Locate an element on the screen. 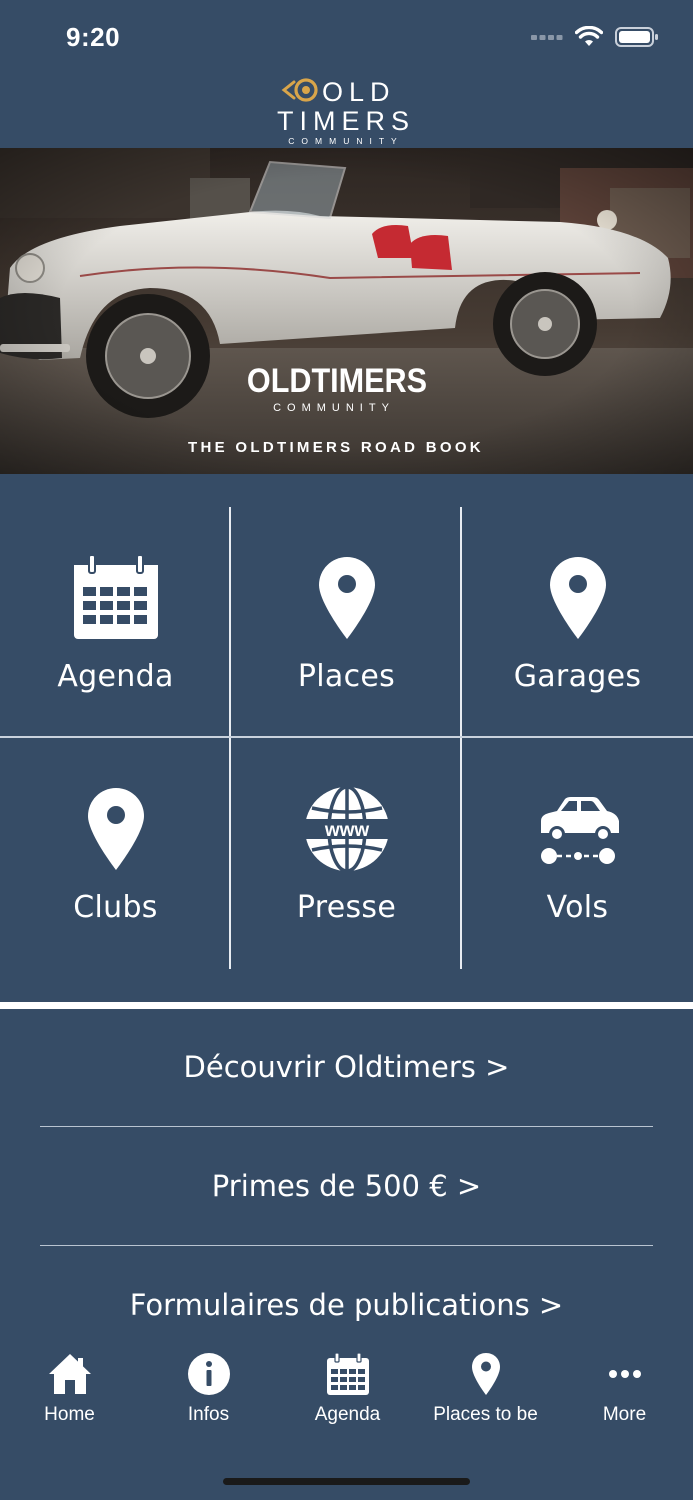 This screenshot has width=693, height=1500. tab-label: Home is located at coordinates (69, 1414).